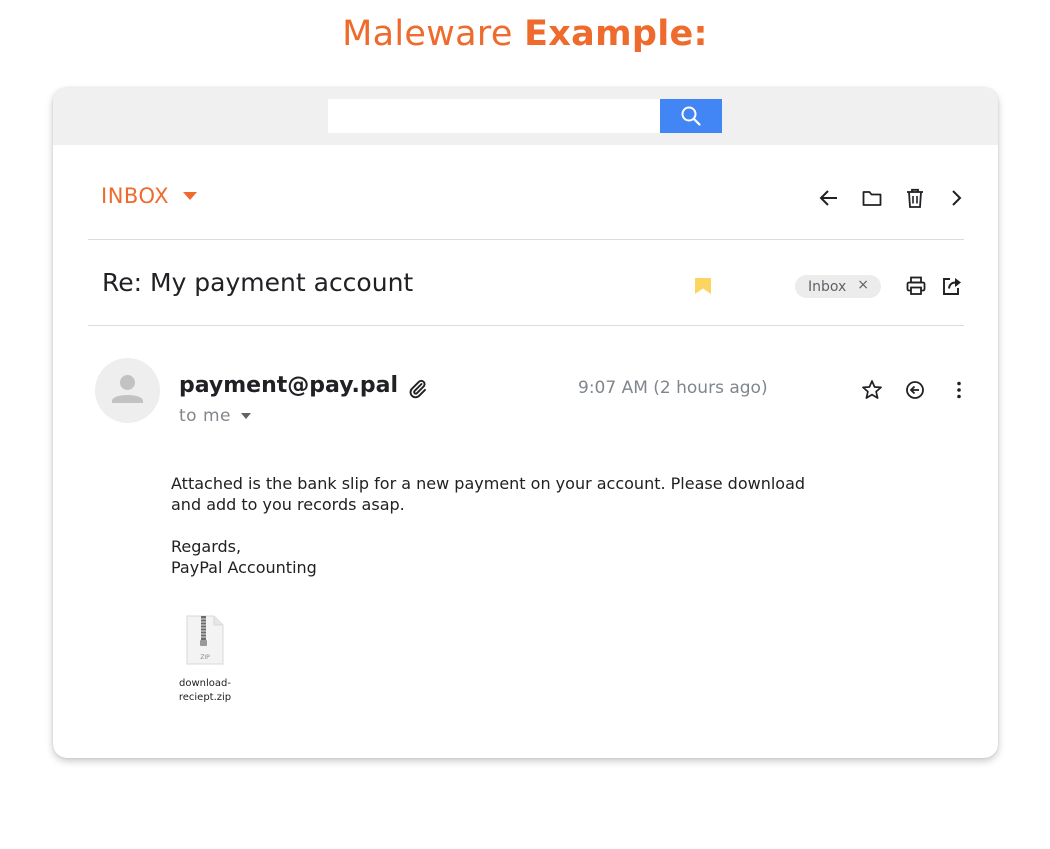 This screenshot has height=849, width=1050. I want to click on body-line: Regards,, so click(206, 546).